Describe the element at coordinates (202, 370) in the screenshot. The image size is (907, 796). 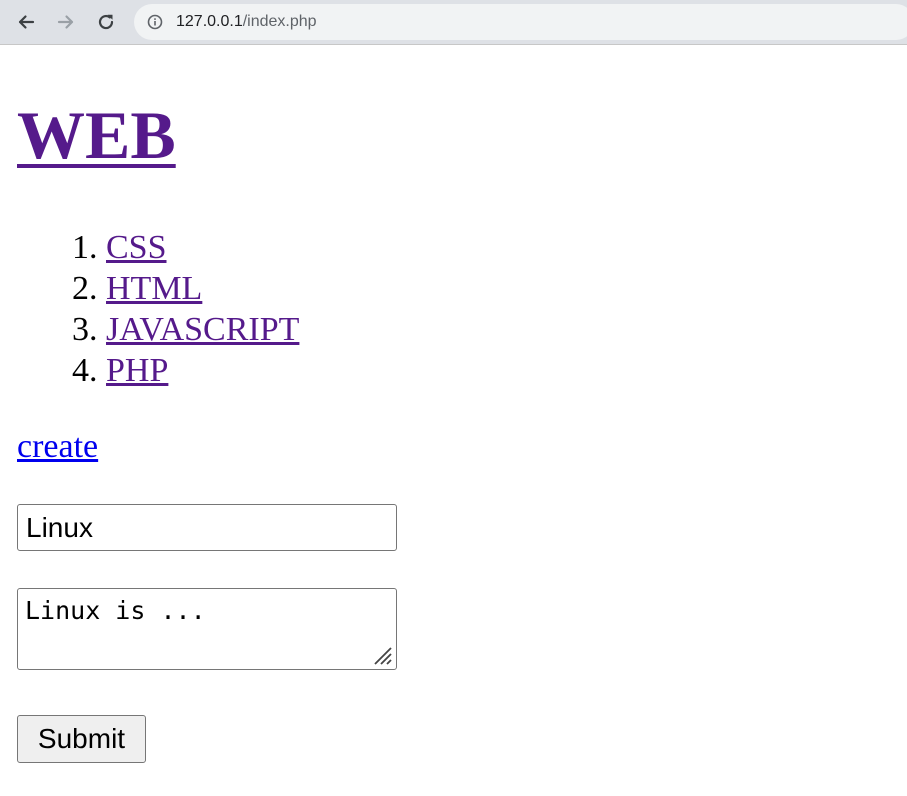
I see `list-item: PHP` at that location.